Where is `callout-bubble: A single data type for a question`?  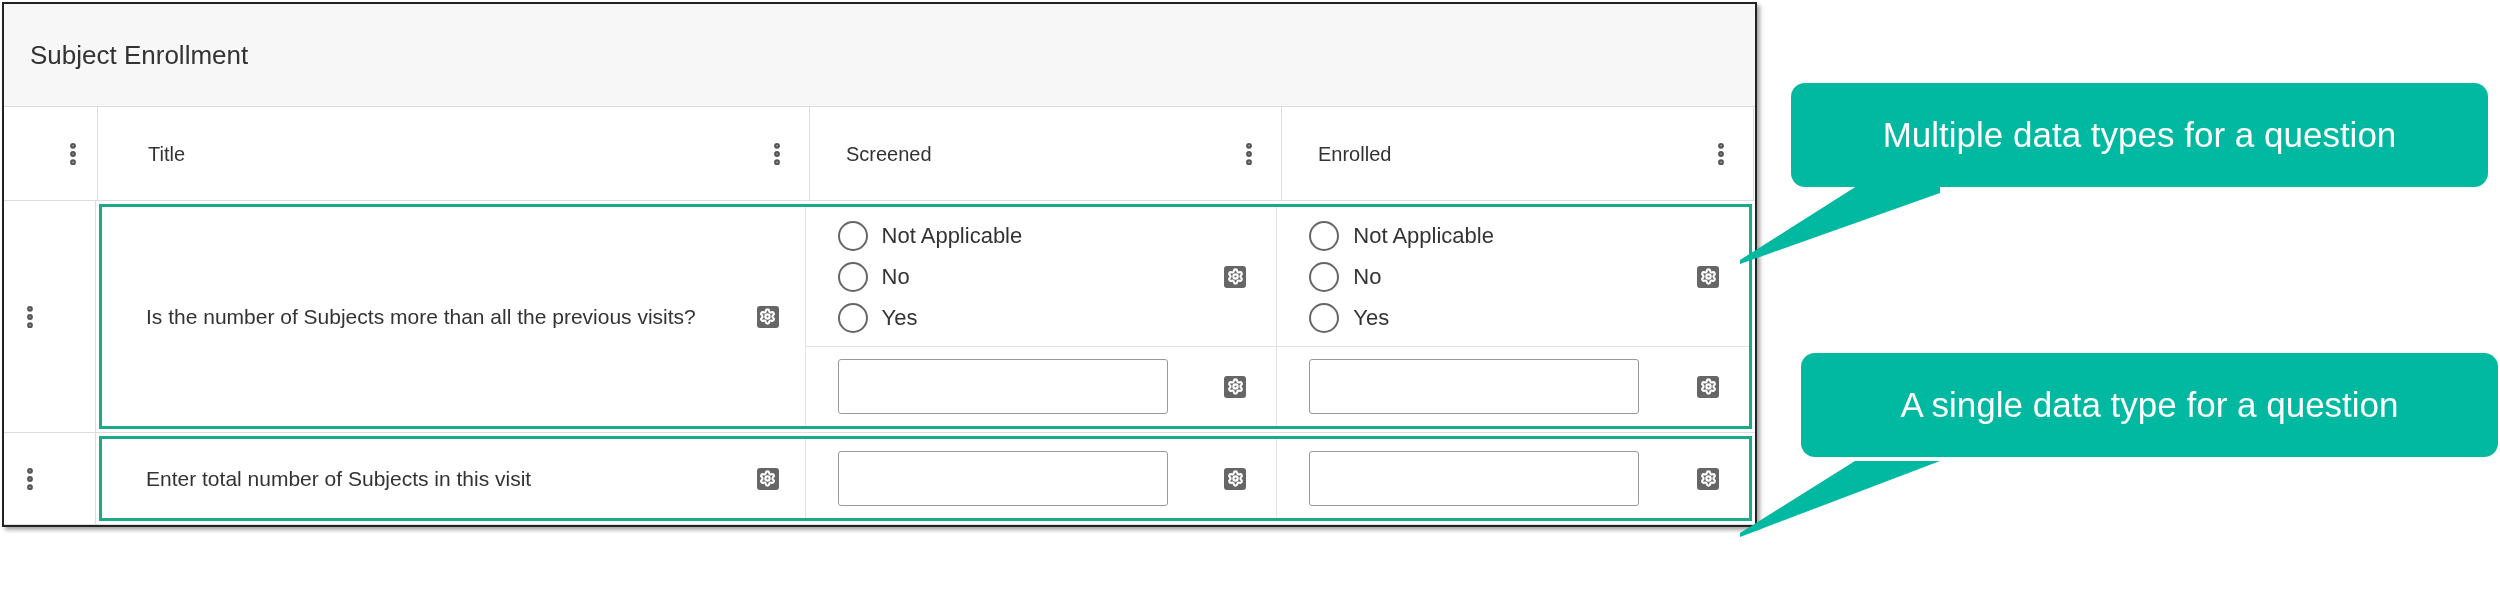
callout-bubble: A single data type for a question is located at coordinates (2149, 405).